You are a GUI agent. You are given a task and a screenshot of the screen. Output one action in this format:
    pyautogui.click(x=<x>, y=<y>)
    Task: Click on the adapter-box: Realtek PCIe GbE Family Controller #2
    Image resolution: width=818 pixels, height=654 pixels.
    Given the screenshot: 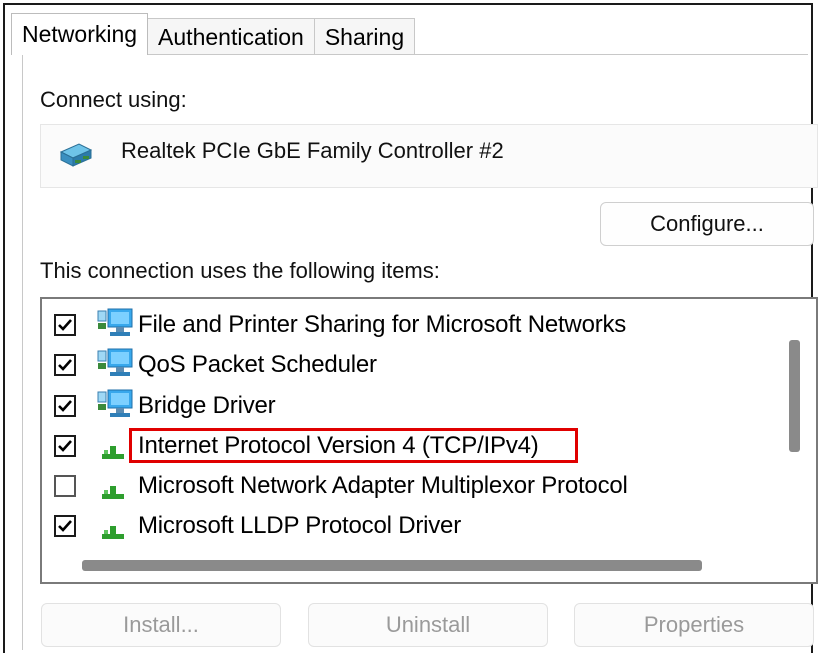 What is the action you would take?
    pyautogui.click(x=429, y=156)
    